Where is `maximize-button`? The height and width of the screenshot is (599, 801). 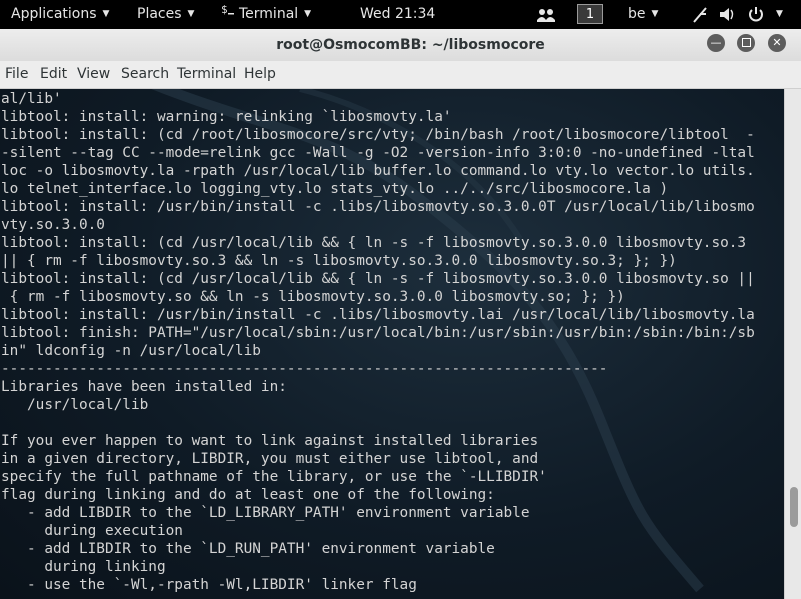
maximize-button is located at coordinates (746, 43).